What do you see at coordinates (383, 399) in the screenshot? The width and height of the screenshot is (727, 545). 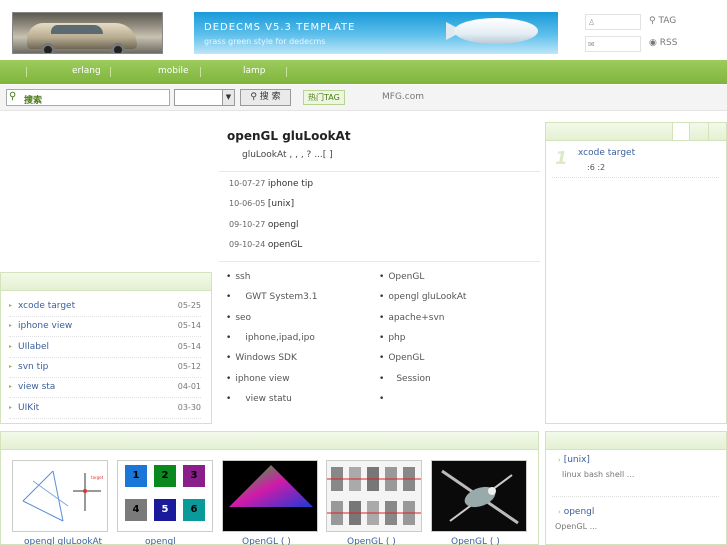 I see `list-item: •` at bounding box center [383, 399].